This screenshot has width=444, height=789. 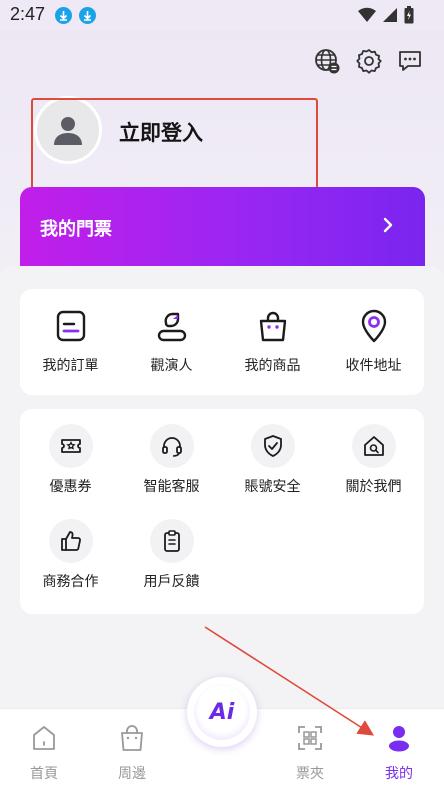 What do you see at coordinates (171, 486) in the screenshot?
I see `customer-service-label: 智能客服` at bounding box center [171, 486].